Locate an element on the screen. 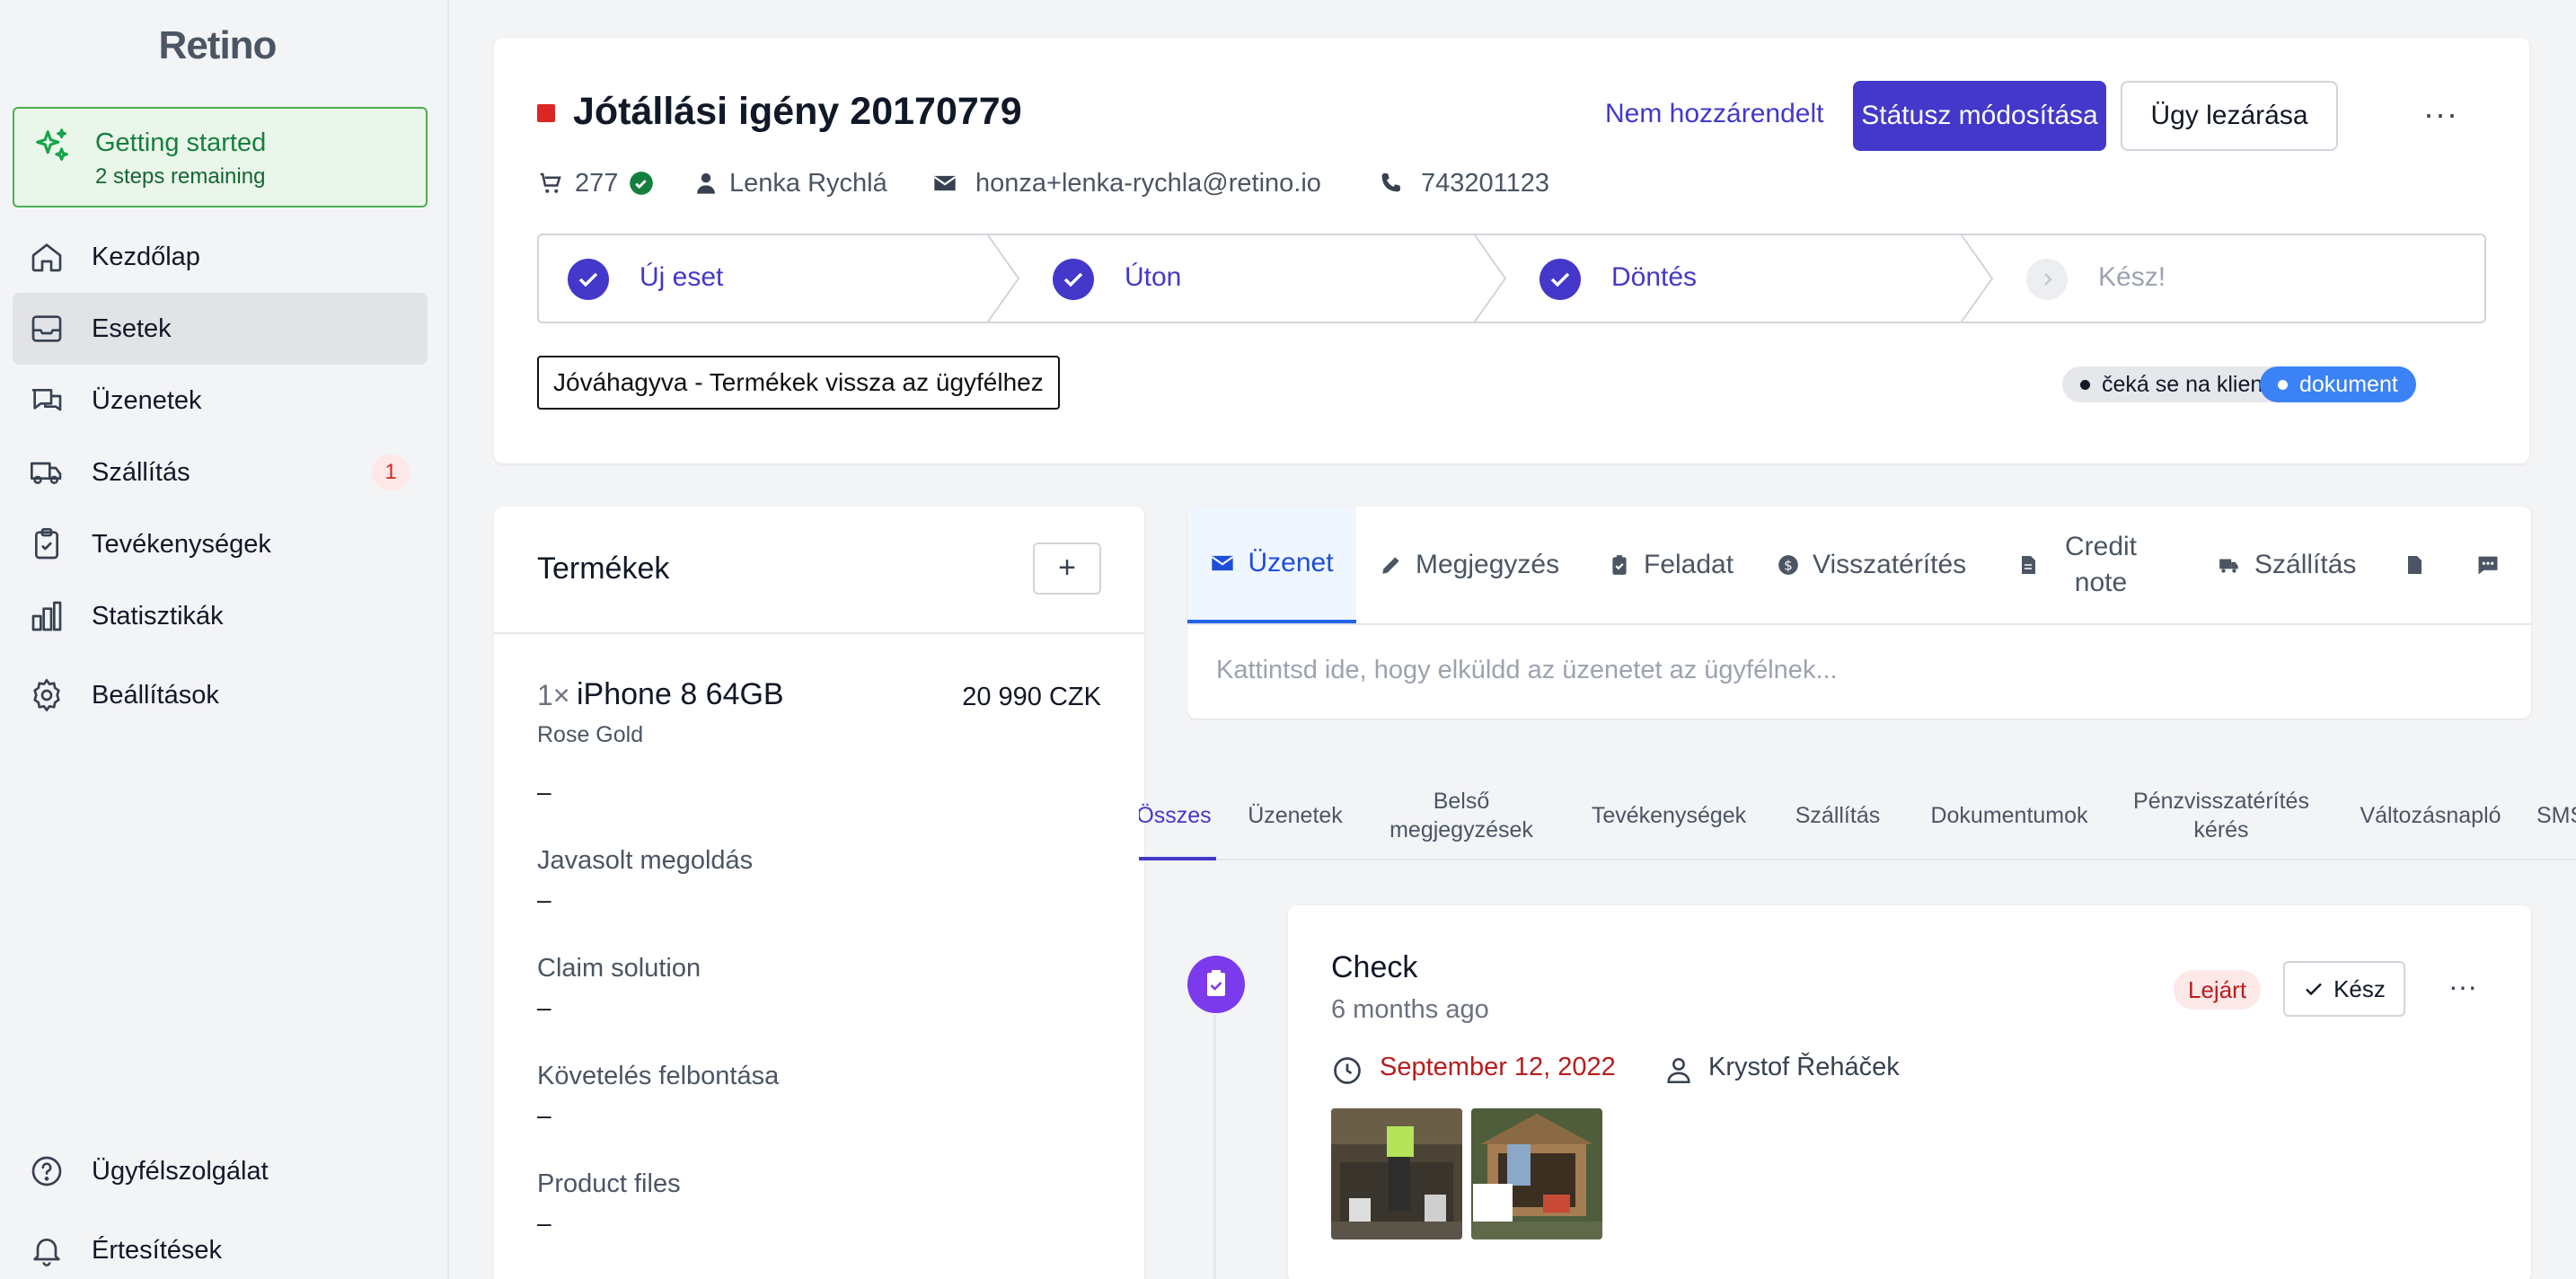 The height and width of the screenshot is (1279, 2576). sidebar-item-ugyfelszolgalat: Ügyfélszolgálat is located at coordinates (220, 1171).